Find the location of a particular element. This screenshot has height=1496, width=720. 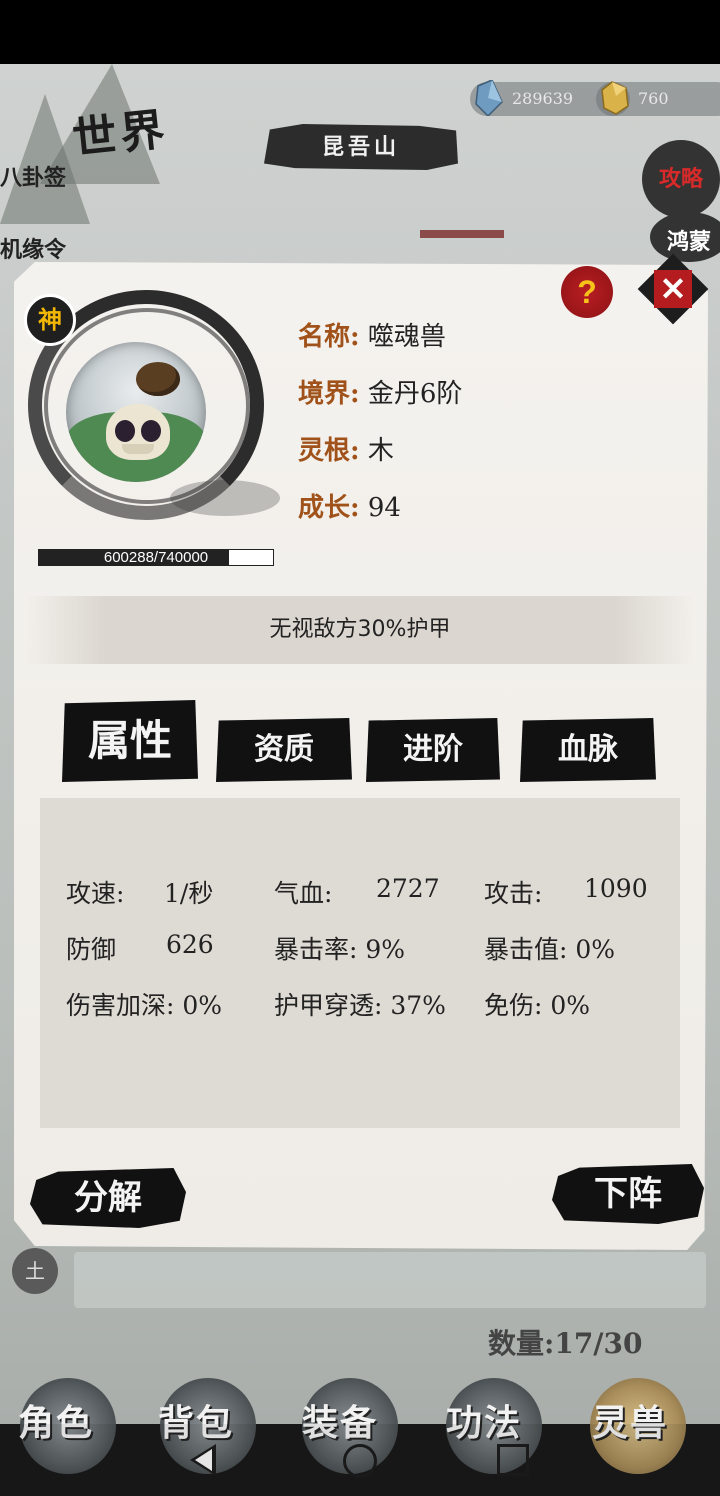

side-menu-jiyuan: 机缘令 is located at coordinates (33, 248).